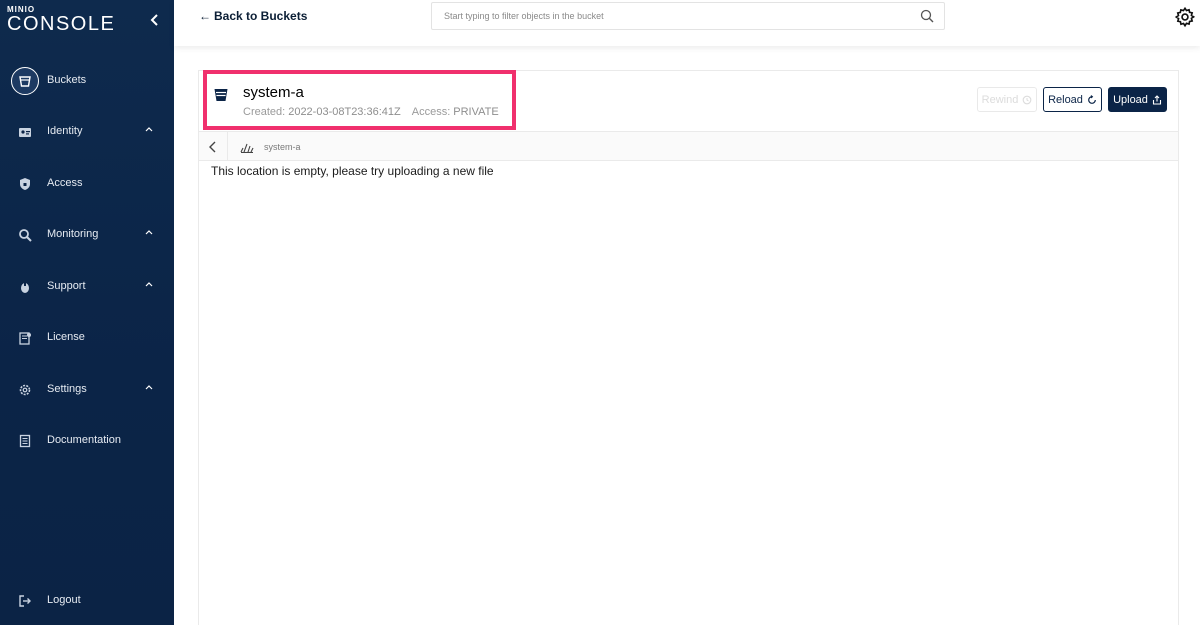 The image size is (1200, 625). I want to click on sidebar-item-label: Access, so click(65, 183).